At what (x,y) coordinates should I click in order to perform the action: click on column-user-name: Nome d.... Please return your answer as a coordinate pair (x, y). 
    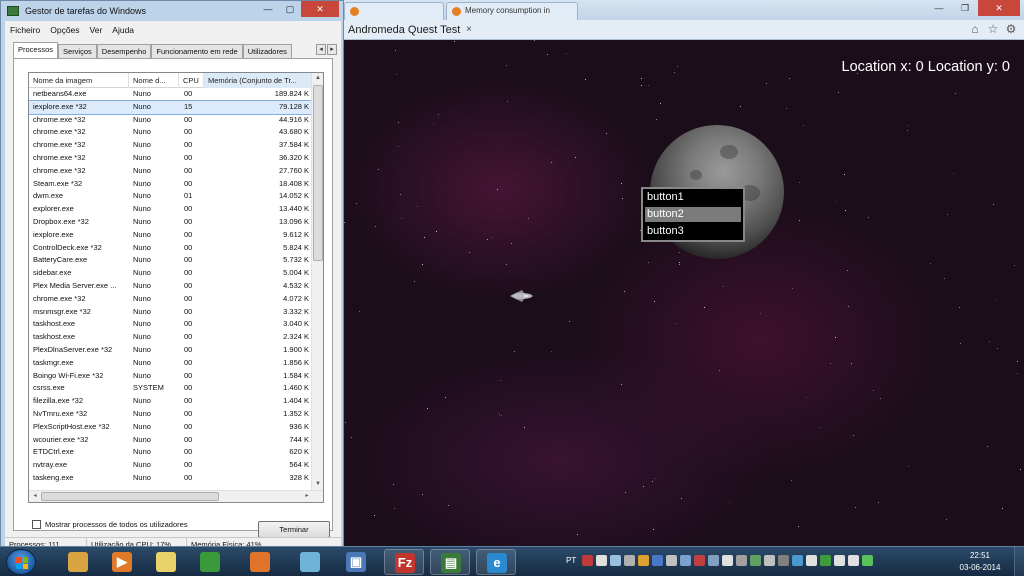
    Looking at the image, I should click on (154, 80).